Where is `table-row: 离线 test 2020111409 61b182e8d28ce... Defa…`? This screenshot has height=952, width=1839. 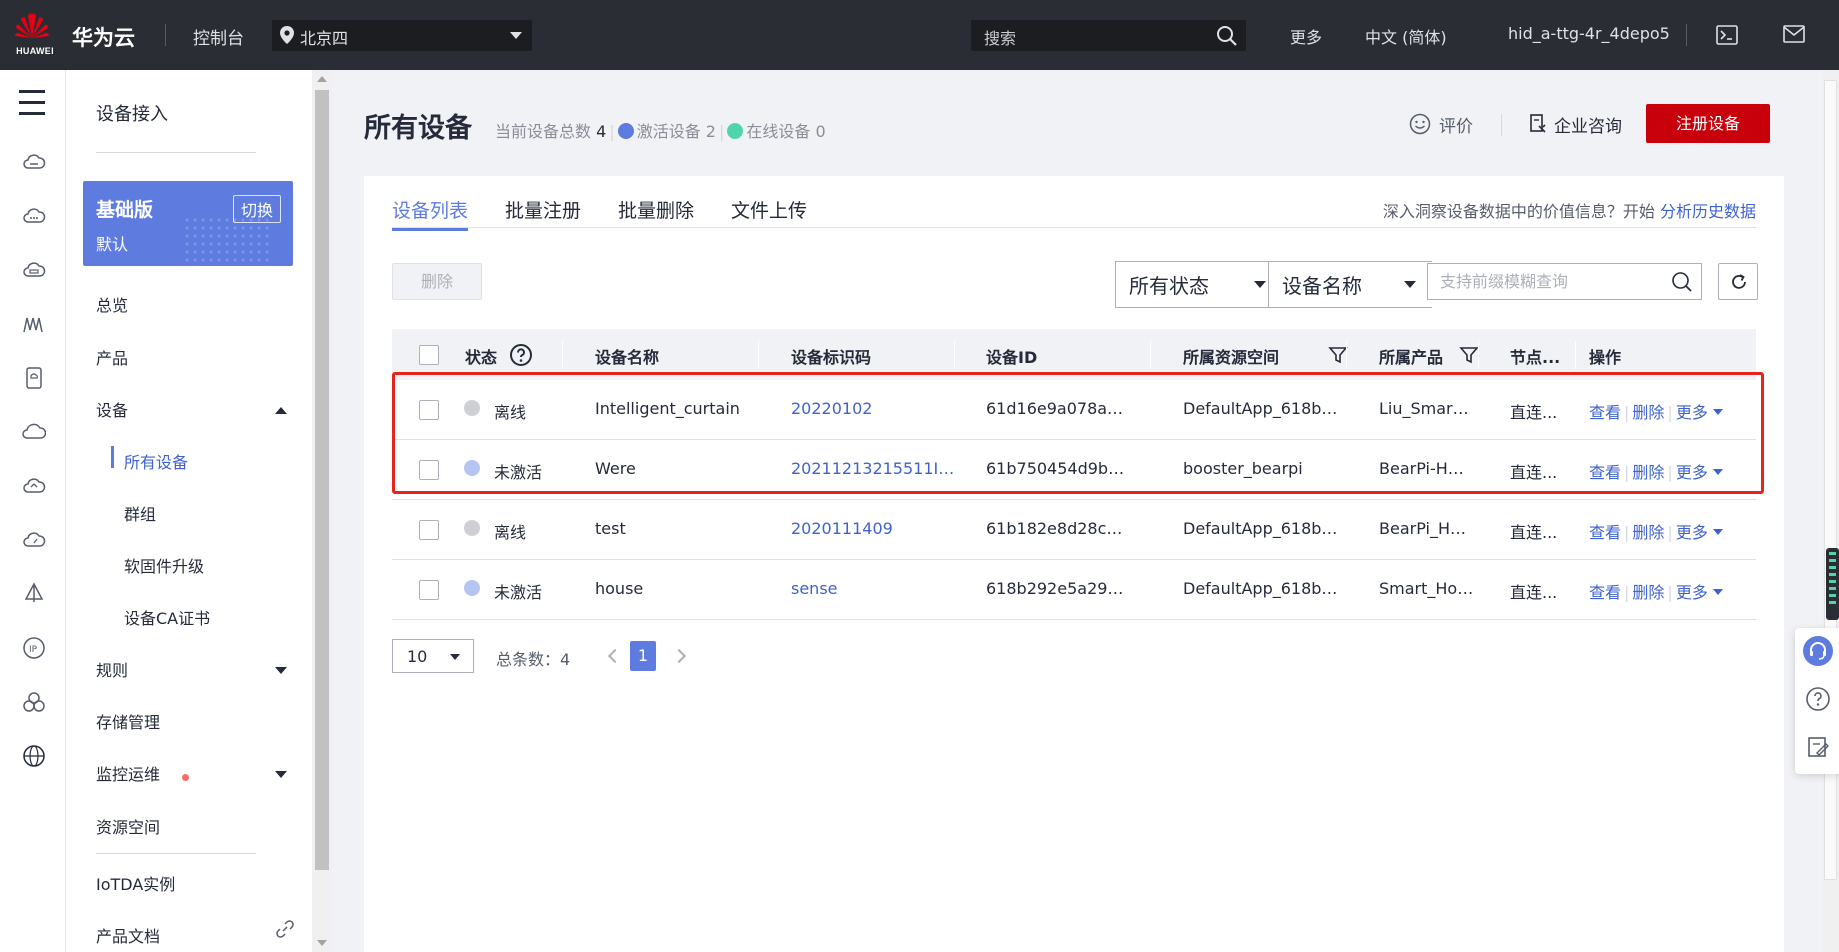
table-row: 离线 test 2020111409 61b182e8d28ce... Defa… is located at coordinates (1074, 530).